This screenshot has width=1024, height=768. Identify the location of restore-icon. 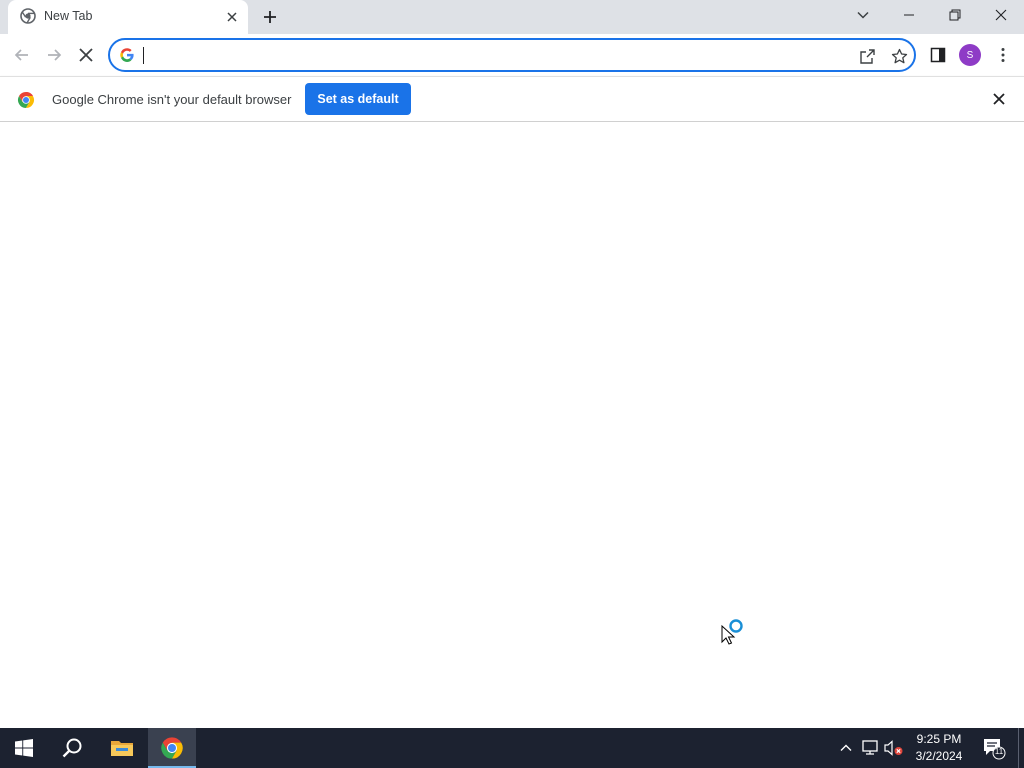
(955, 15).